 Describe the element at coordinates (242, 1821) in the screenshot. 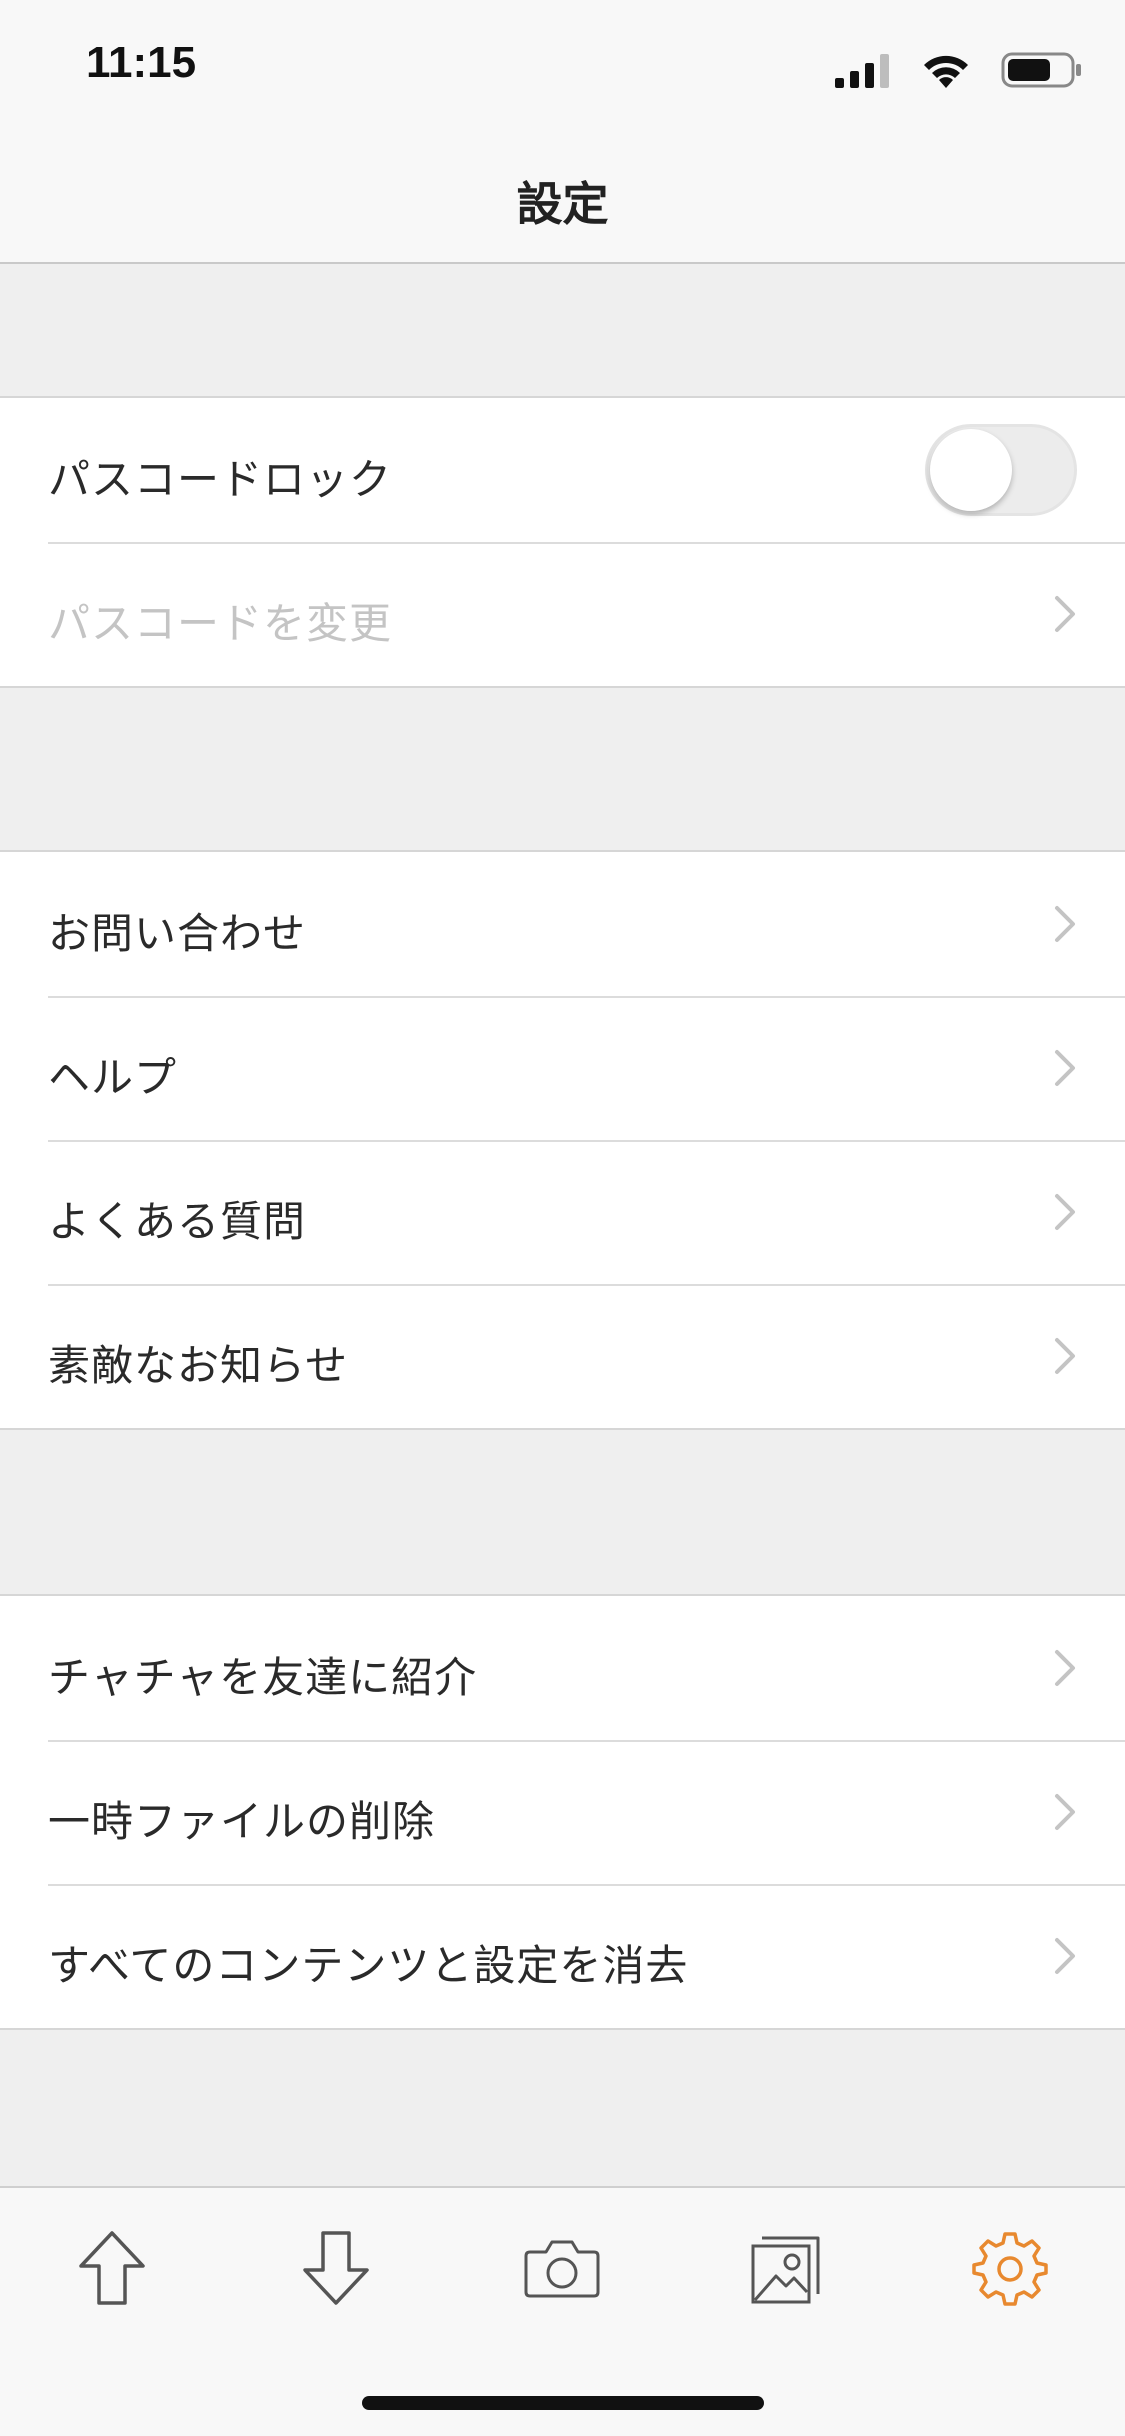

I see `row-label: 一時ファイルの削除` at that location.